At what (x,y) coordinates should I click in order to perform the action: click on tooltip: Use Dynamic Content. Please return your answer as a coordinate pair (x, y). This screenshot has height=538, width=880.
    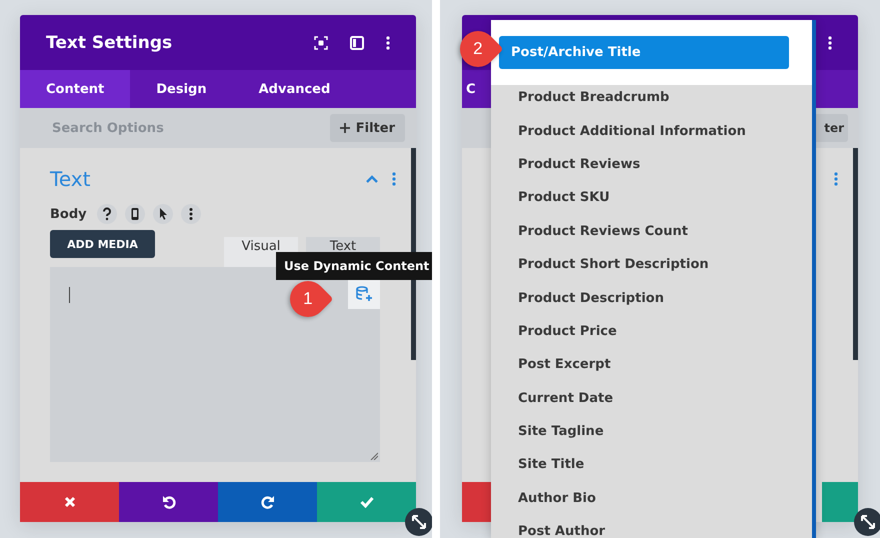
    Looking at the image, I should click on (354, 266).